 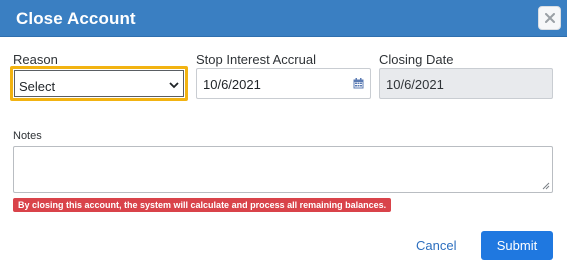 What do you see at coordinates (358, 83) in the screenshot?
I see `calendar-icon` at bounding box center [358, 83].